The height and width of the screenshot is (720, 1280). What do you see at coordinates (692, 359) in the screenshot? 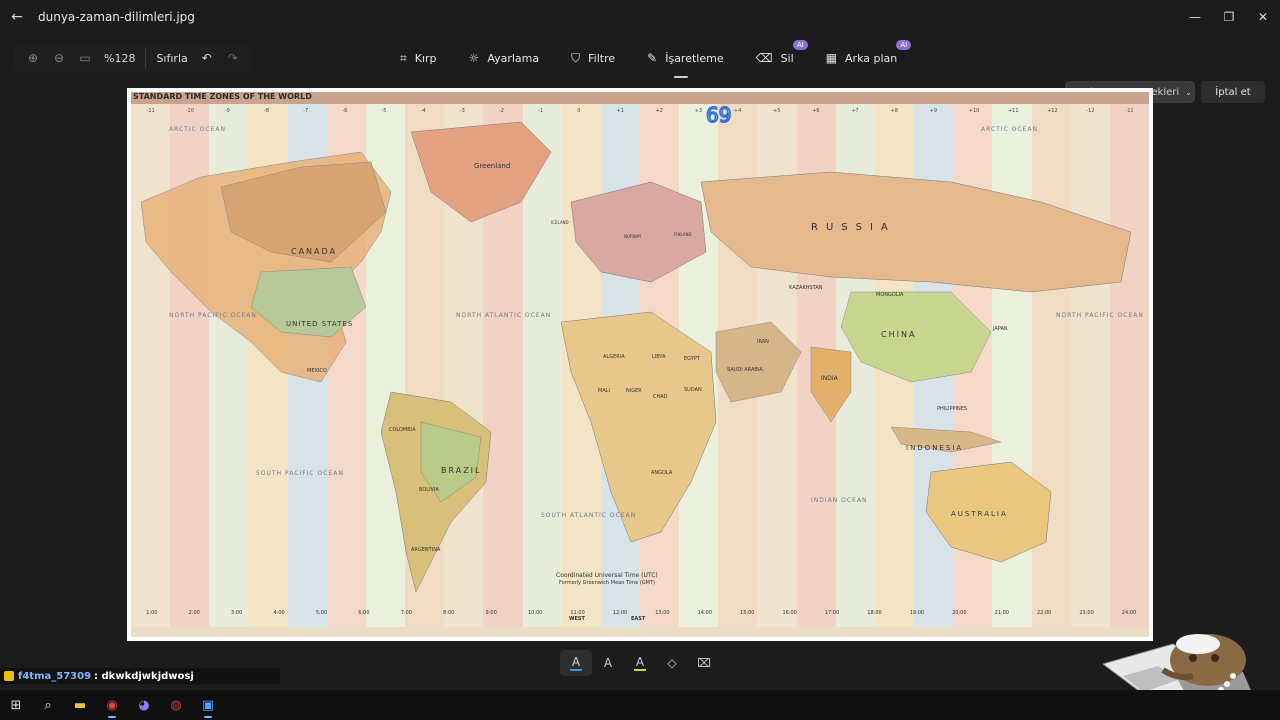
I see `country-label: EGYPT` at bounding box center [692, 359].